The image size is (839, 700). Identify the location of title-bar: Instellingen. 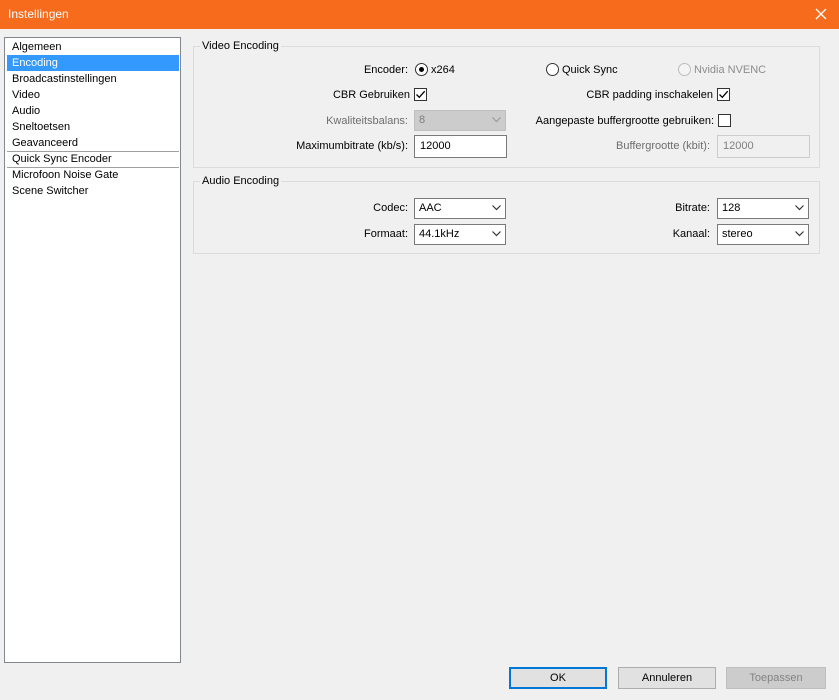
(419, 14).